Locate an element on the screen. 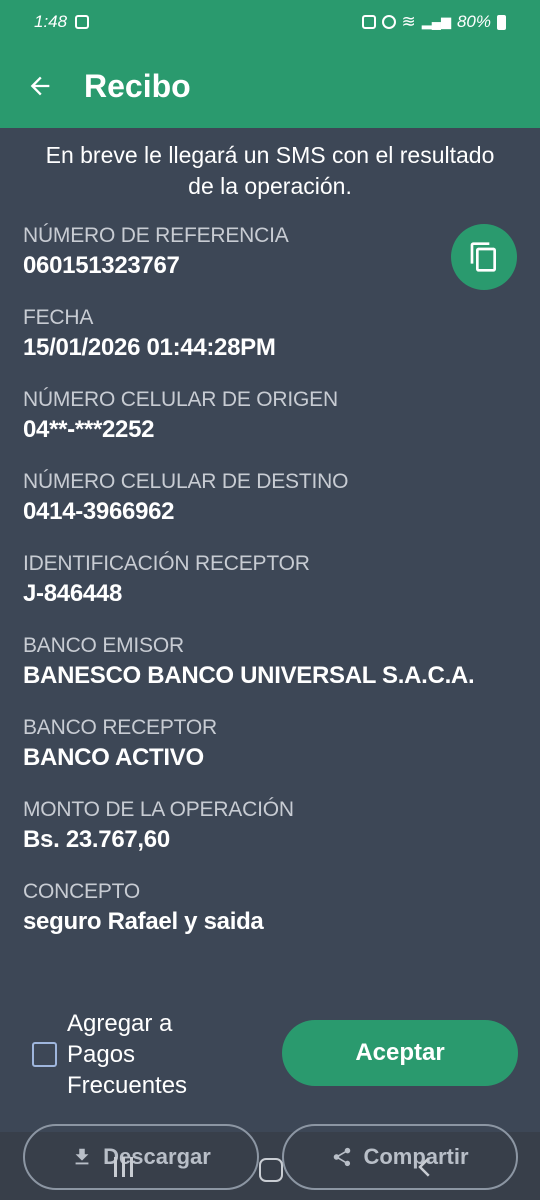  field-label: BANCO EMISOR is located at coordinates (103, 645).